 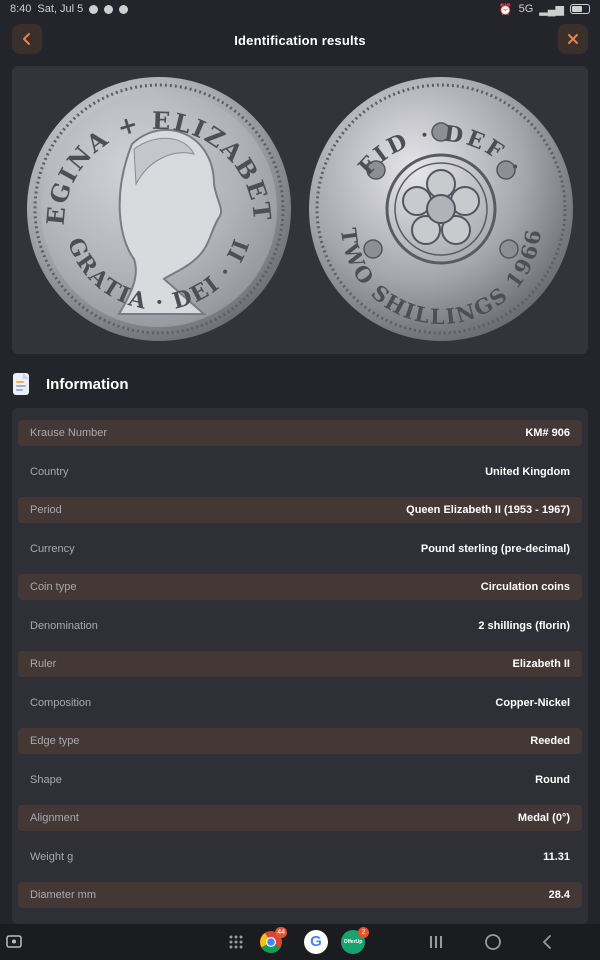 I want to click on info-row-label: Denomination, so click(x=64, y=625).